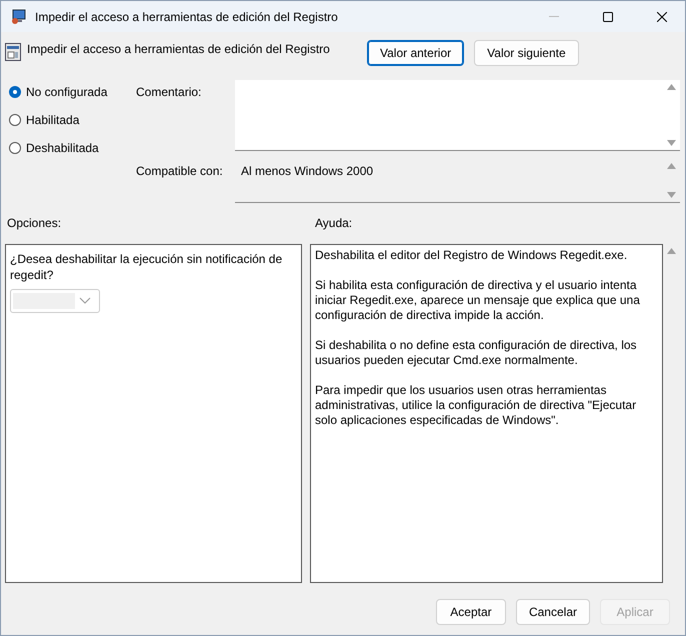  Describe the element at coordinates (471, 612) in the screenshot. I see `ok-button: Aceptar` at that location.